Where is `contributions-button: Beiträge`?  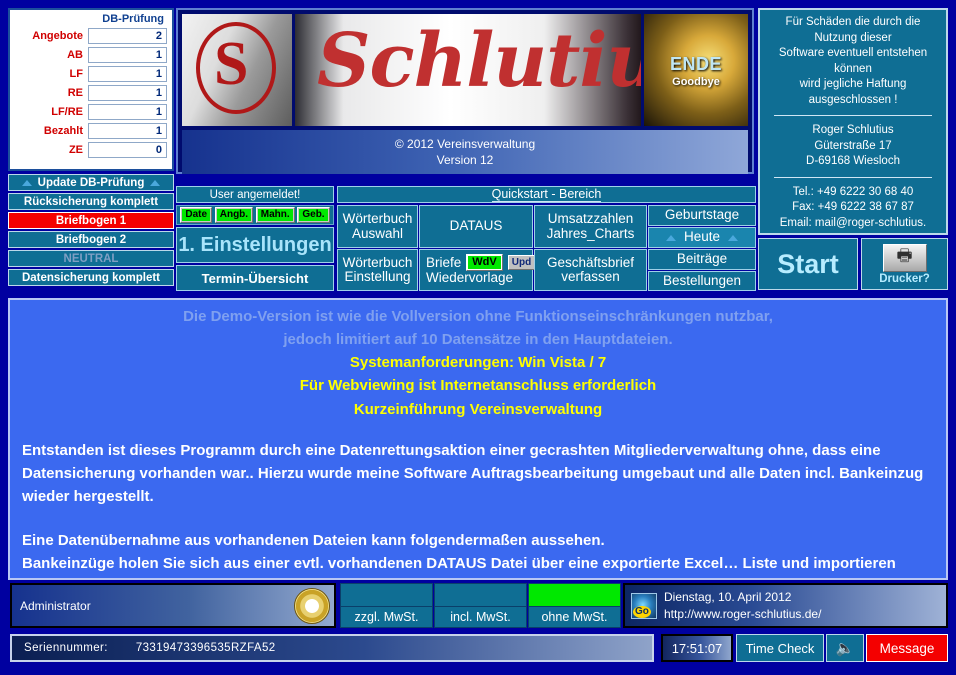 contributions-button: Beiträge is located at coordinates (702, 259).